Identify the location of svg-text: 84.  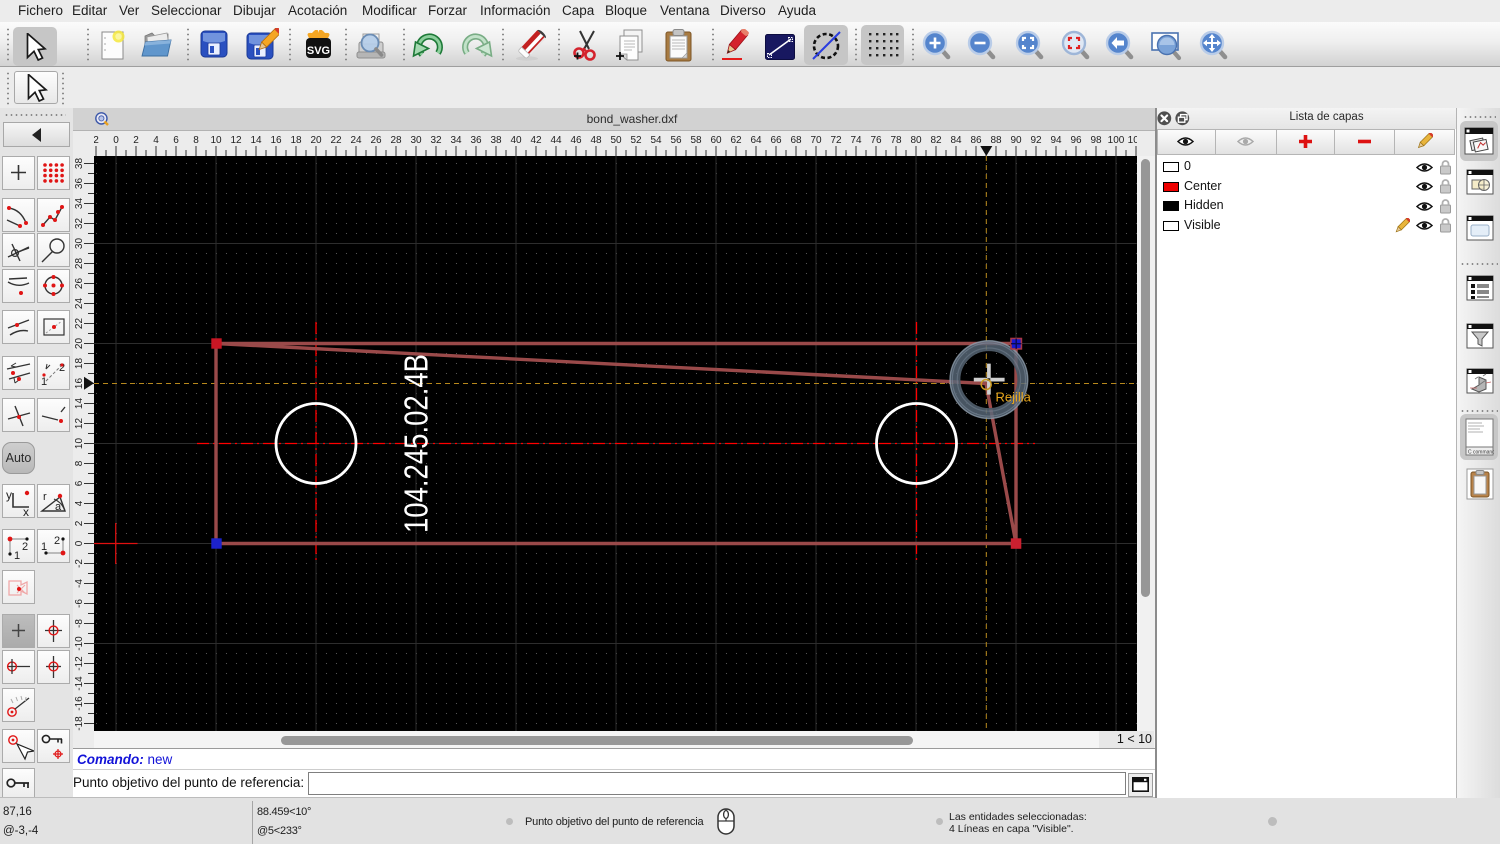
(956, 140).